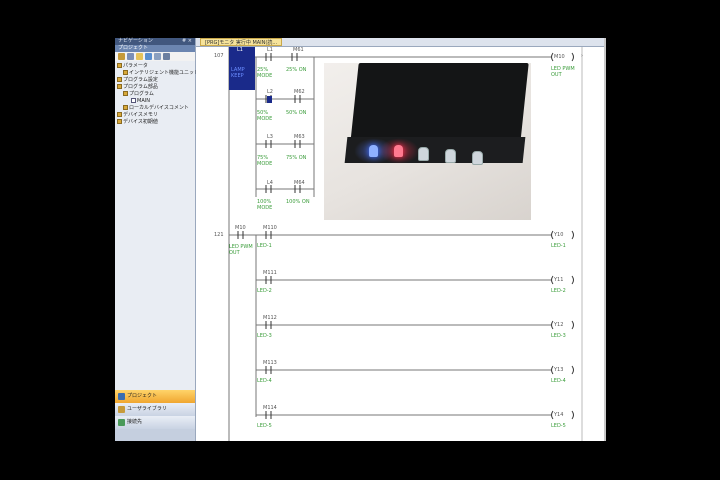 The height and width of the screenshot is (480, 720). Describe the element at coordinates (238, 73) in the screenshot. I see `contact-comment: LAMP KEEP` at that location.